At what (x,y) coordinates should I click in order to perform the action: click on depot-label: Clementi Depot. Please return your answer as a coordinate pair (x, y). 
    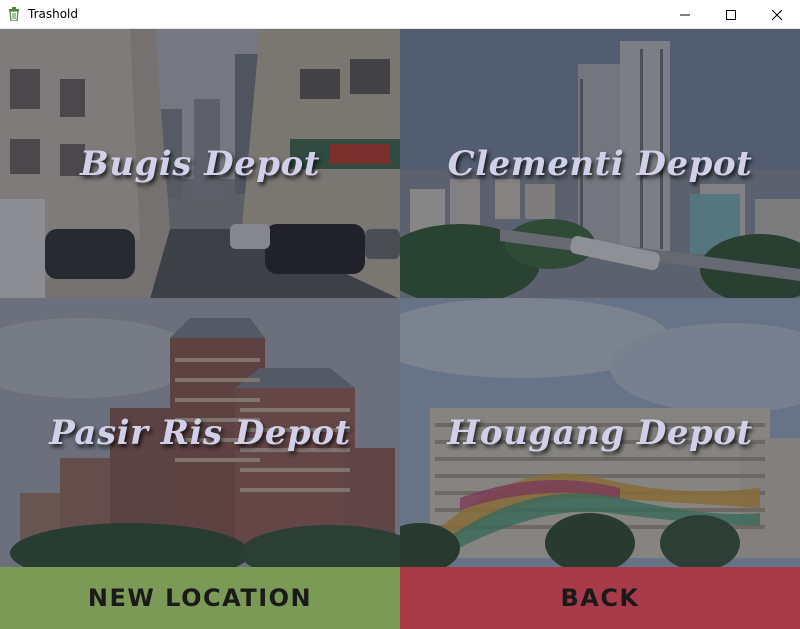
    Looking at the image, I should click on (600, 163).